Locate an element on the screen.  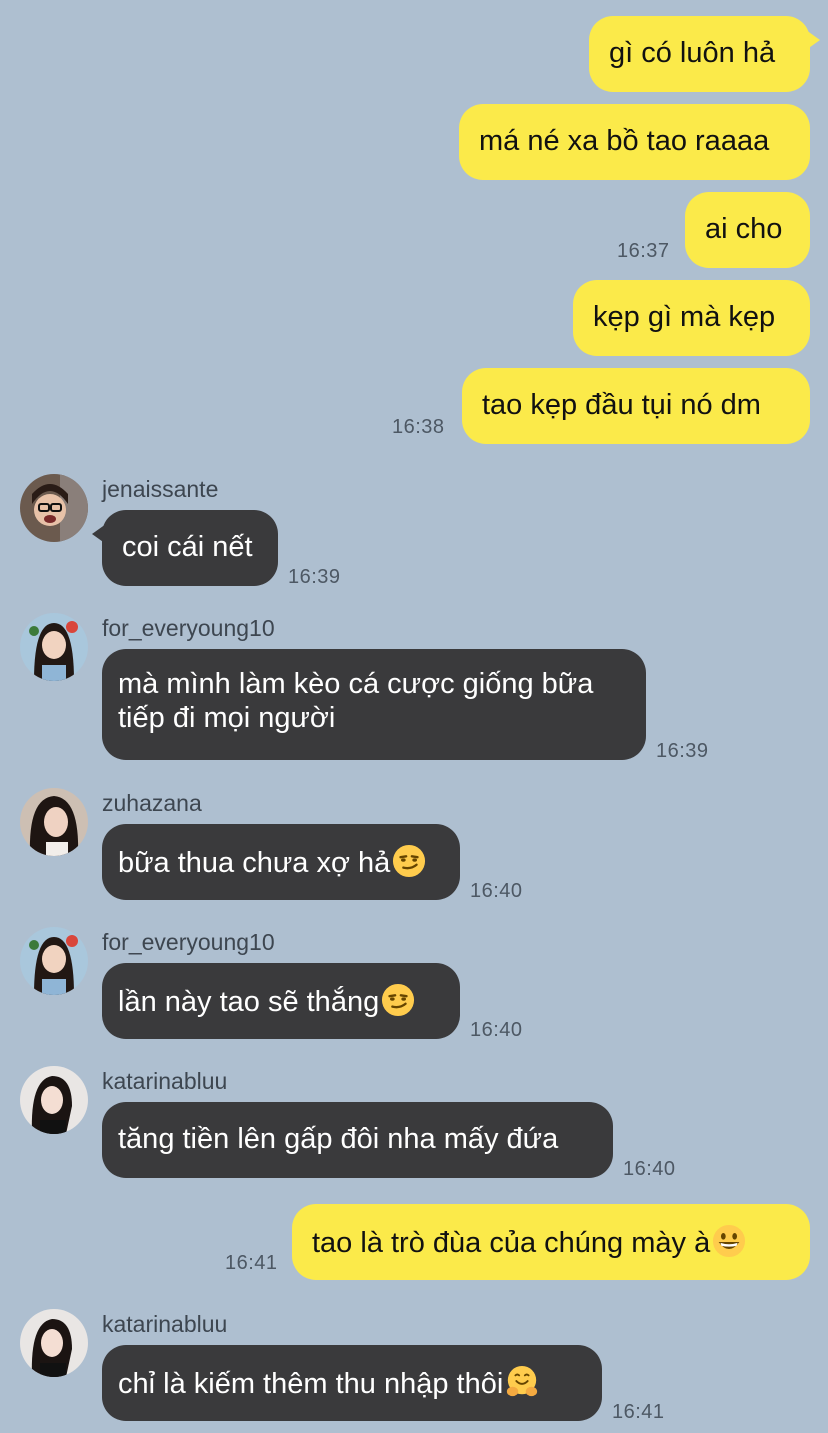
outgoing-message-bubble: gì có luôn hả is located at coordinates (699, 54).